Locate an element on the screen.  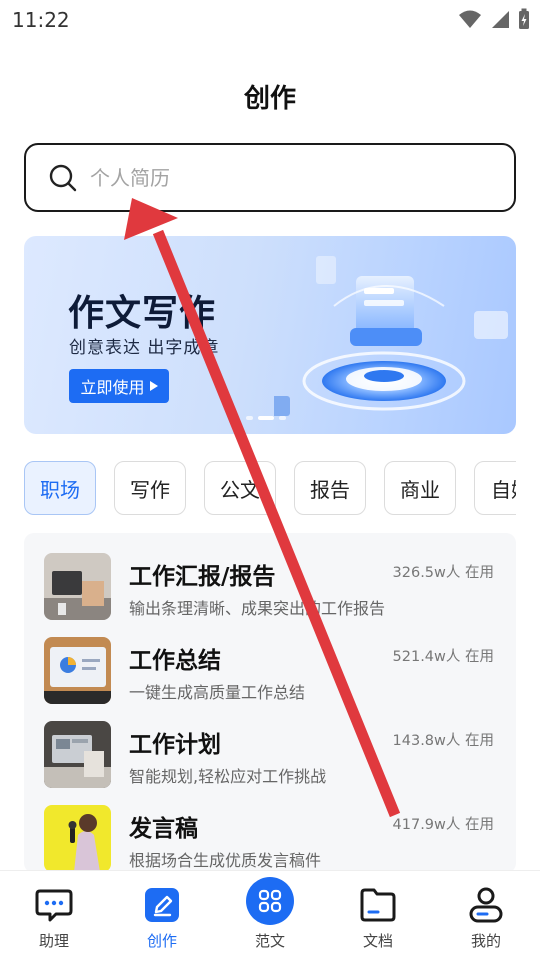
nav-create: 创作 is located at coordinates (162, 915).